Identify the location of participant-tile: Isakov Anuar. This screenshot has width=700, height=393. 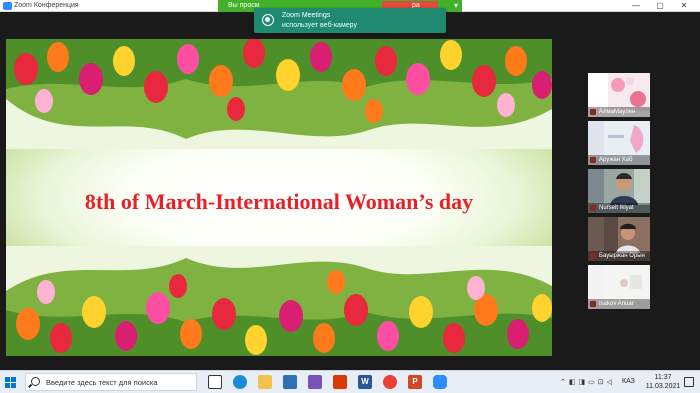
(619, 287).